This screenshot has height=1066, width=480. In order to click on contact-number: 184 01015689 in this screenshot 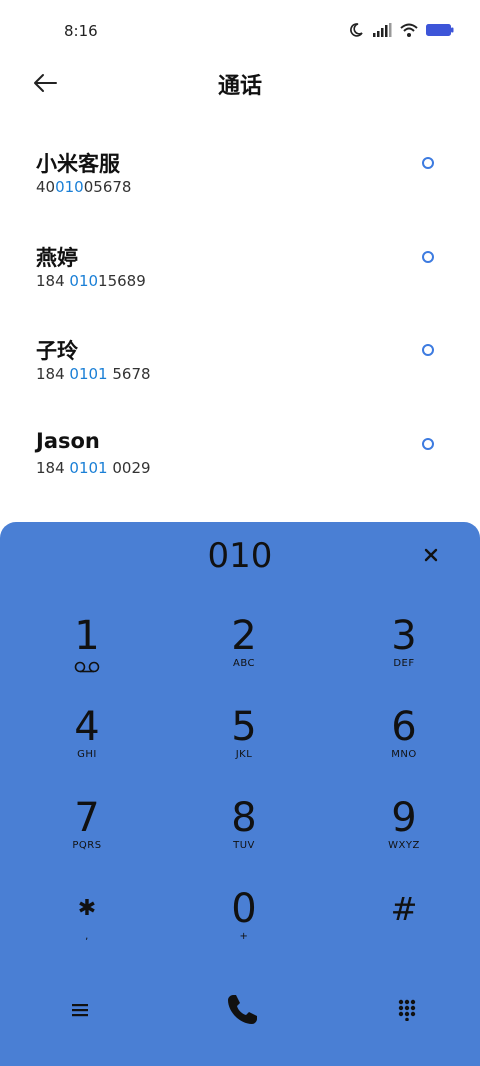, I will do `click(91, 280)`.